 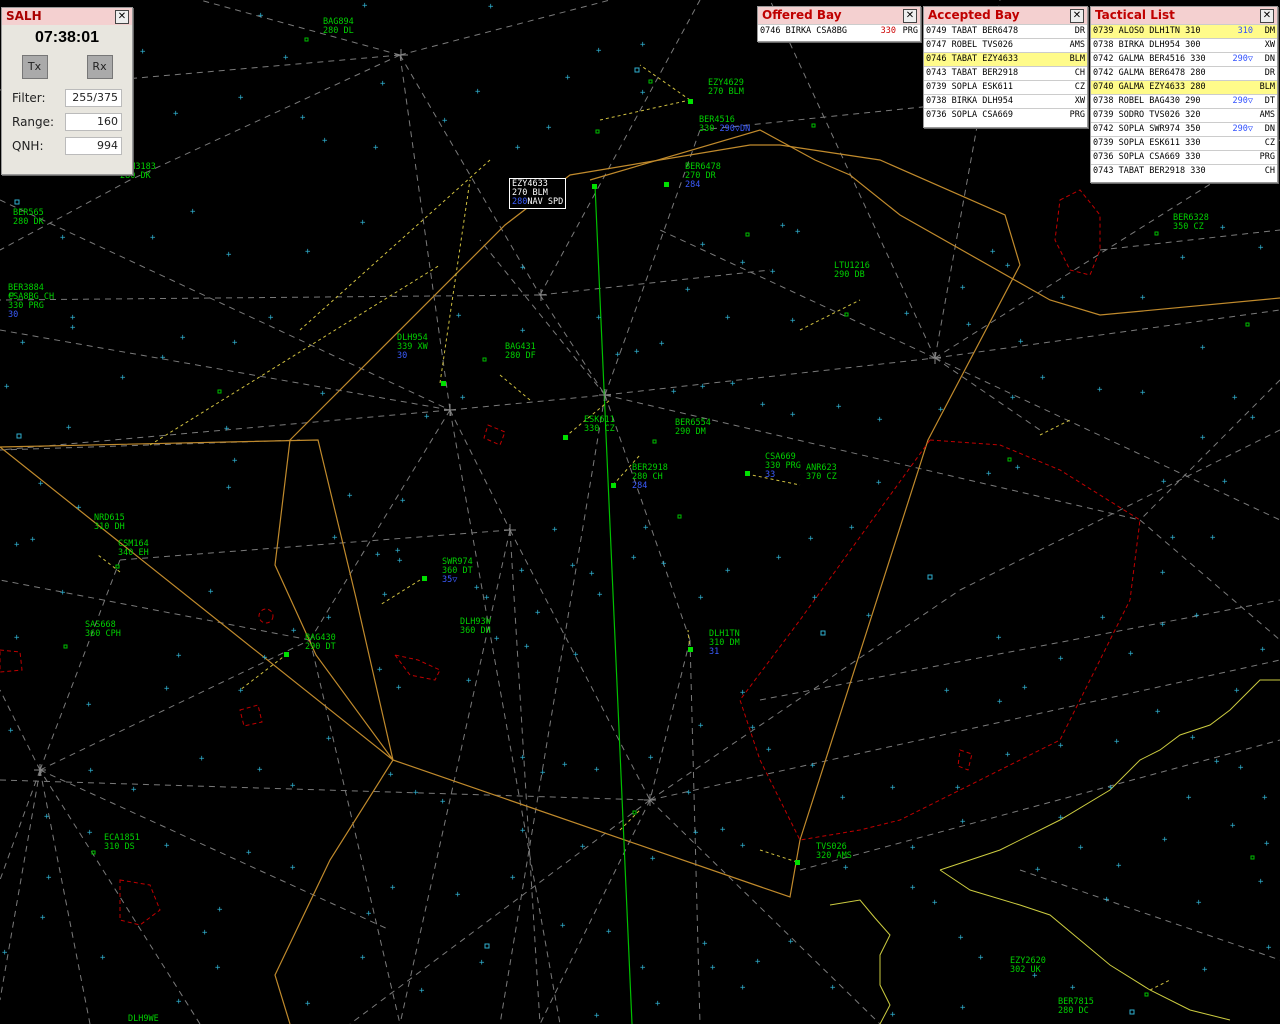 What do you see at coordinates (852, 271) in the screenshot?
I see `track-label: LTU1216 290 DB` at bounding box center [852, 271].